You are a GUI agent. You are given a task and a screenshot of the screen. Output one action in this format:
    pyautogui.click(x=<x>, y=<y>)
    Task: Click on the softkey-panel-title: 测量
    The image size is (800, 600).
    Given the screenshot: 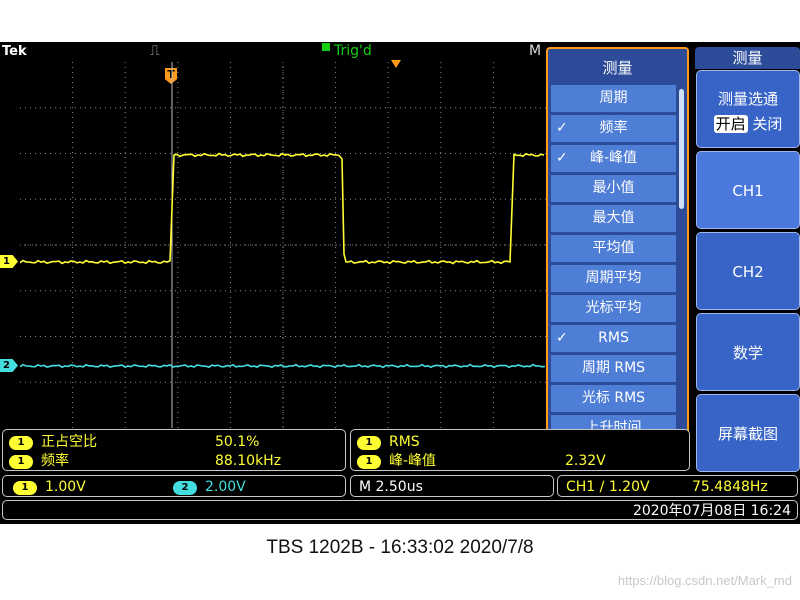 What is the action you would take?
    pyautogui.click(x=747, y=58)
    